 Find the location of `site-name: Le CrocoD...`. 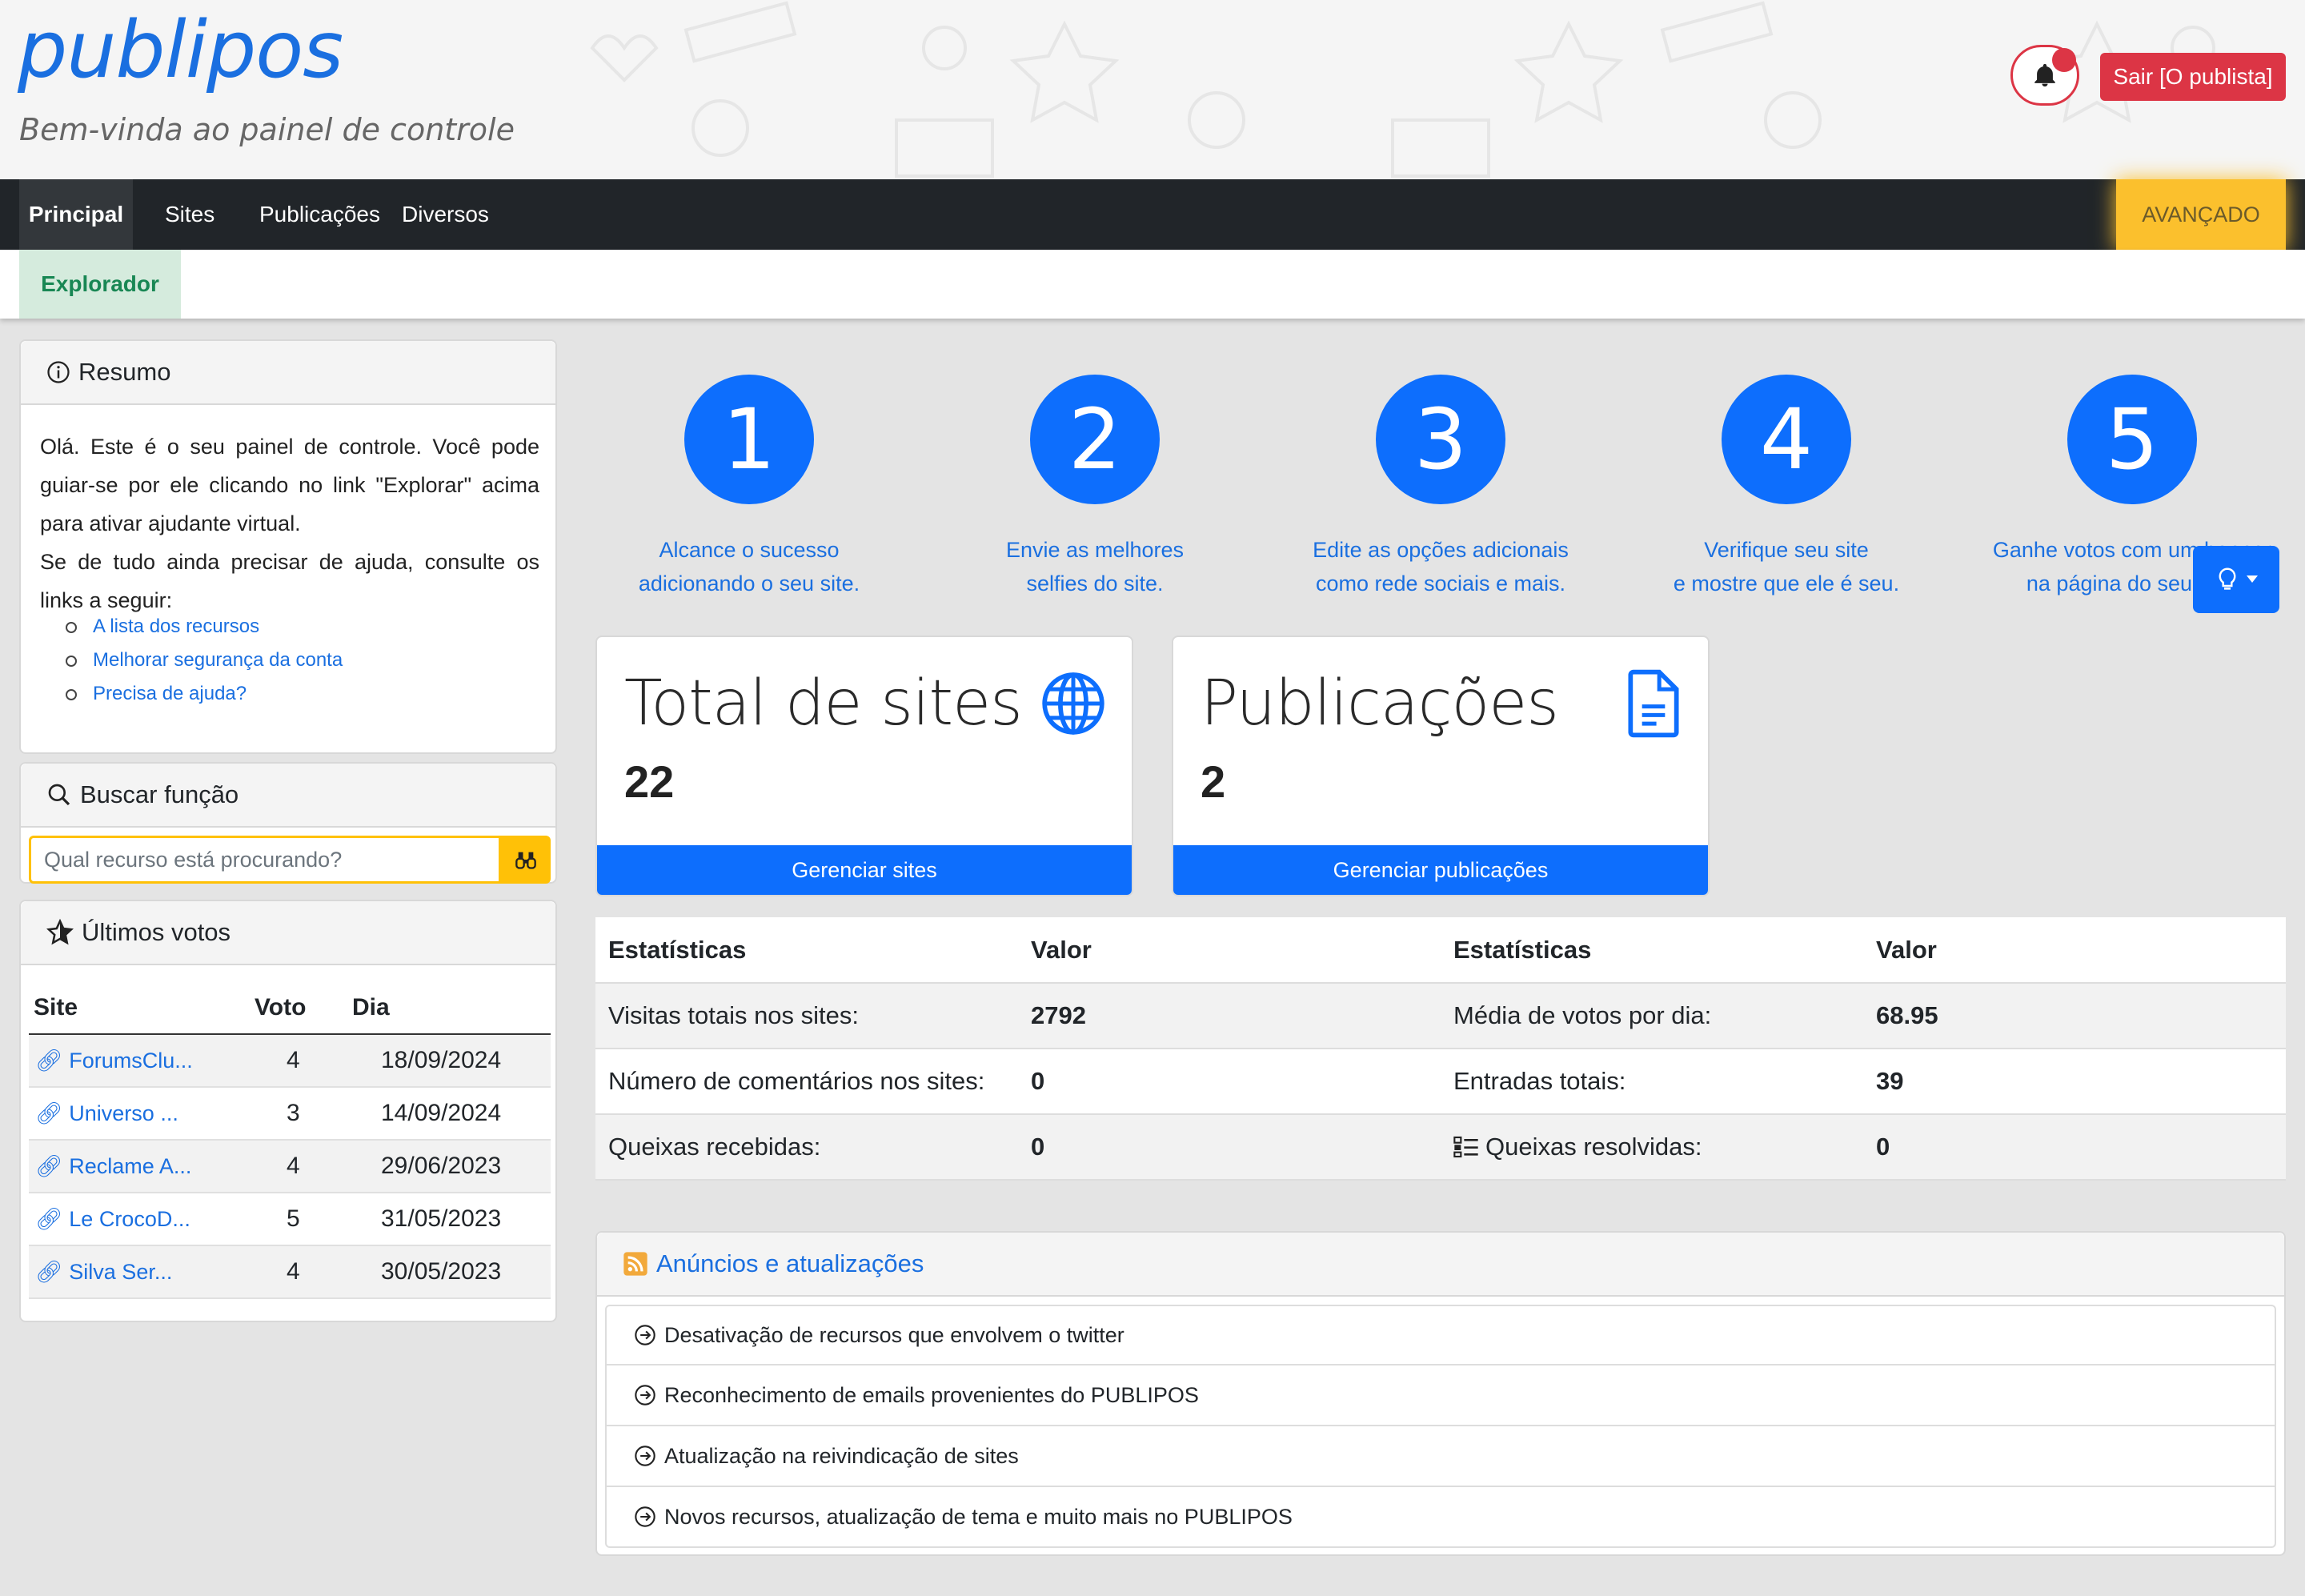

site-name: Le CrocoD... is located at coordinates (126, 1219).